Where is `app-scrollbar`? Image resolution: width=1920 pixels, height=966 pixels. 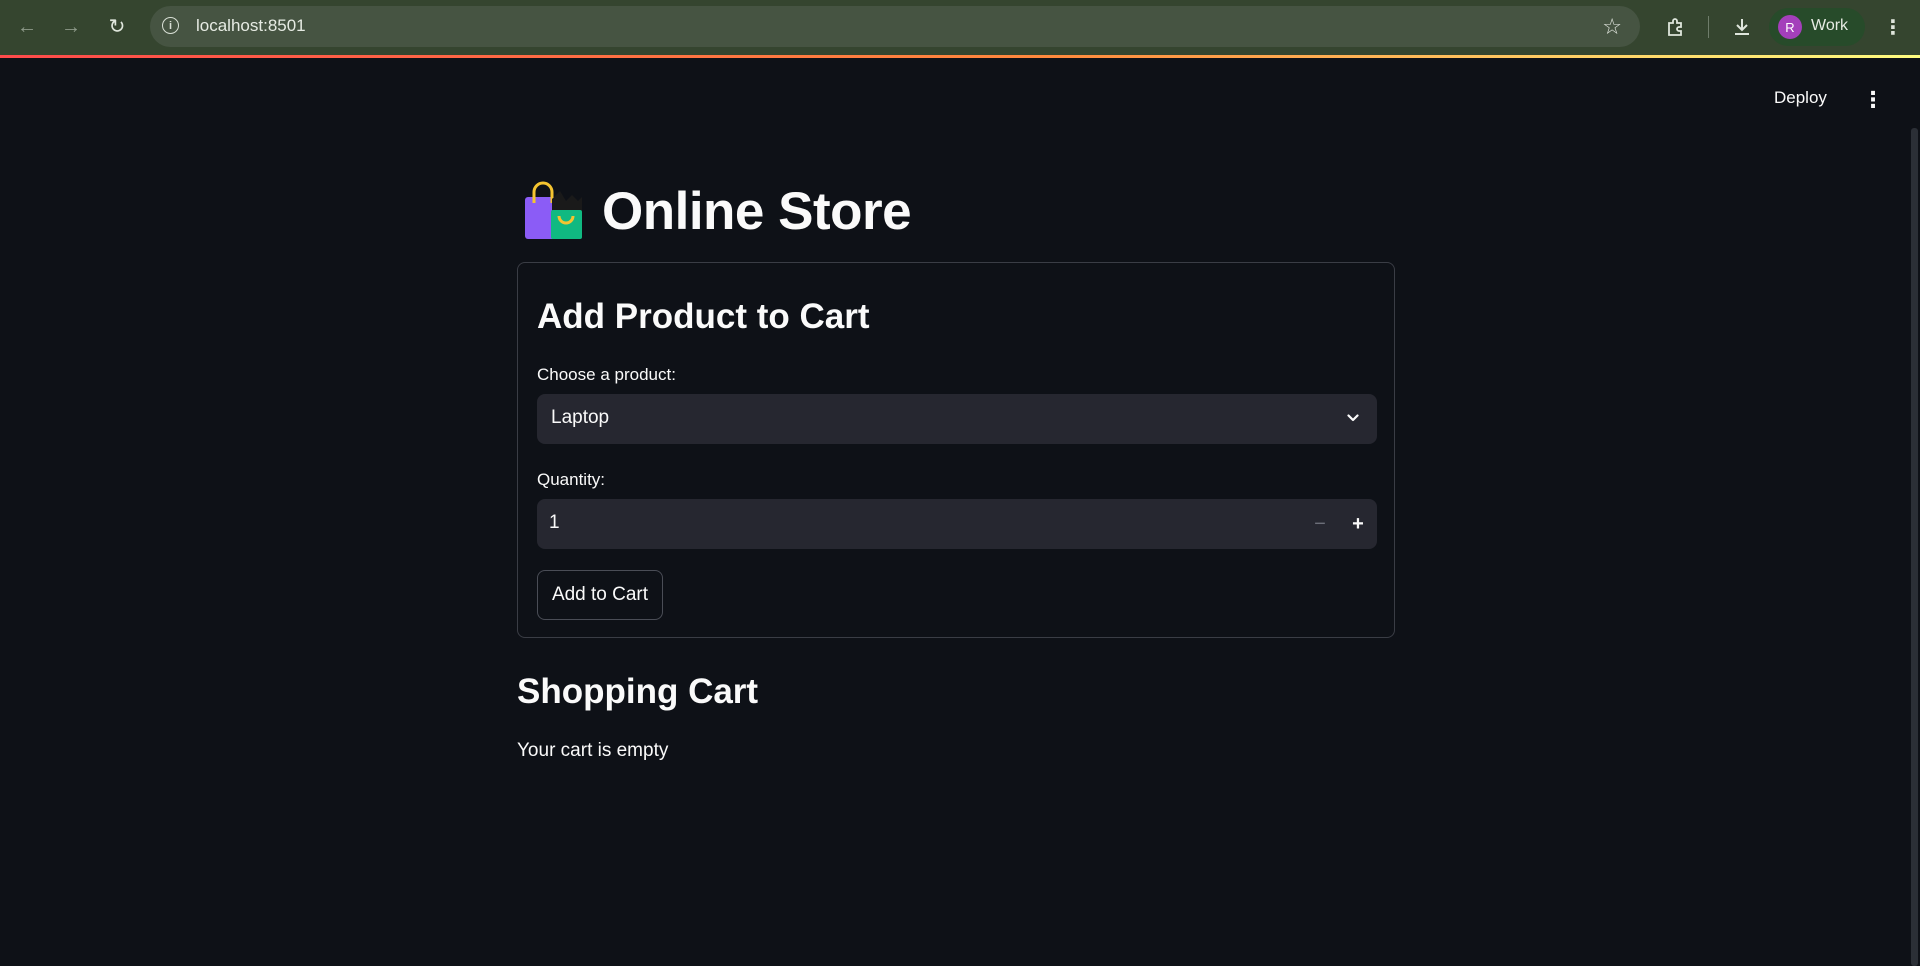 app-scrollbar is located at coordinates (1914, 547).